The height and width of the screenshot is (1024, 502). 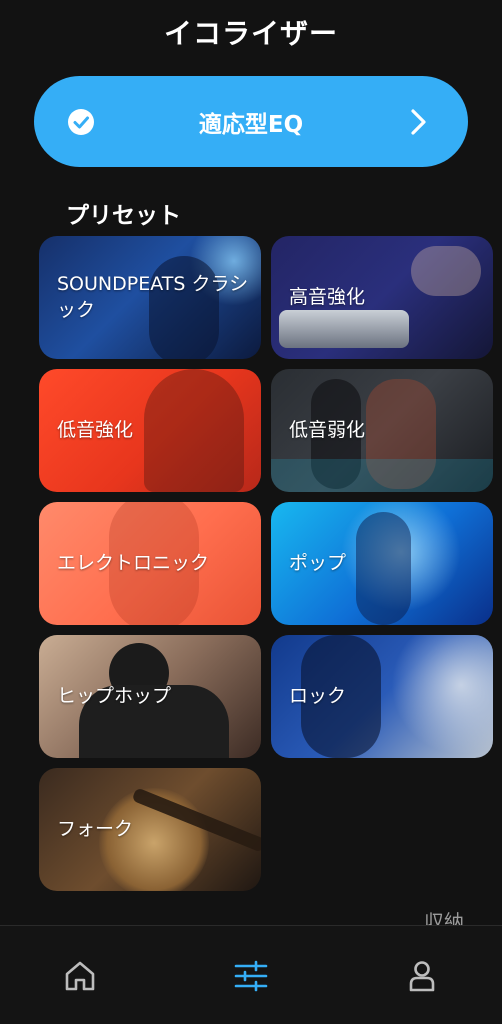 I want to click on preset-label: ロック, so click(x=318, y=695).